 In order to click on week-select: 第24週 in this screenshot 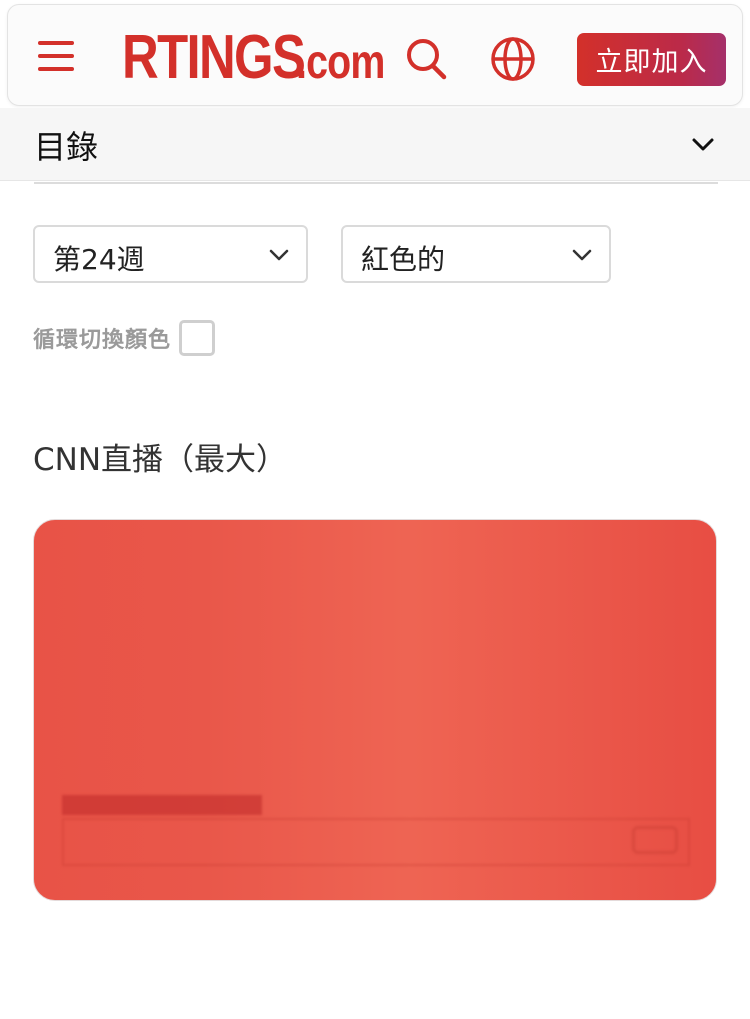, I will do `click(170, 254)`.